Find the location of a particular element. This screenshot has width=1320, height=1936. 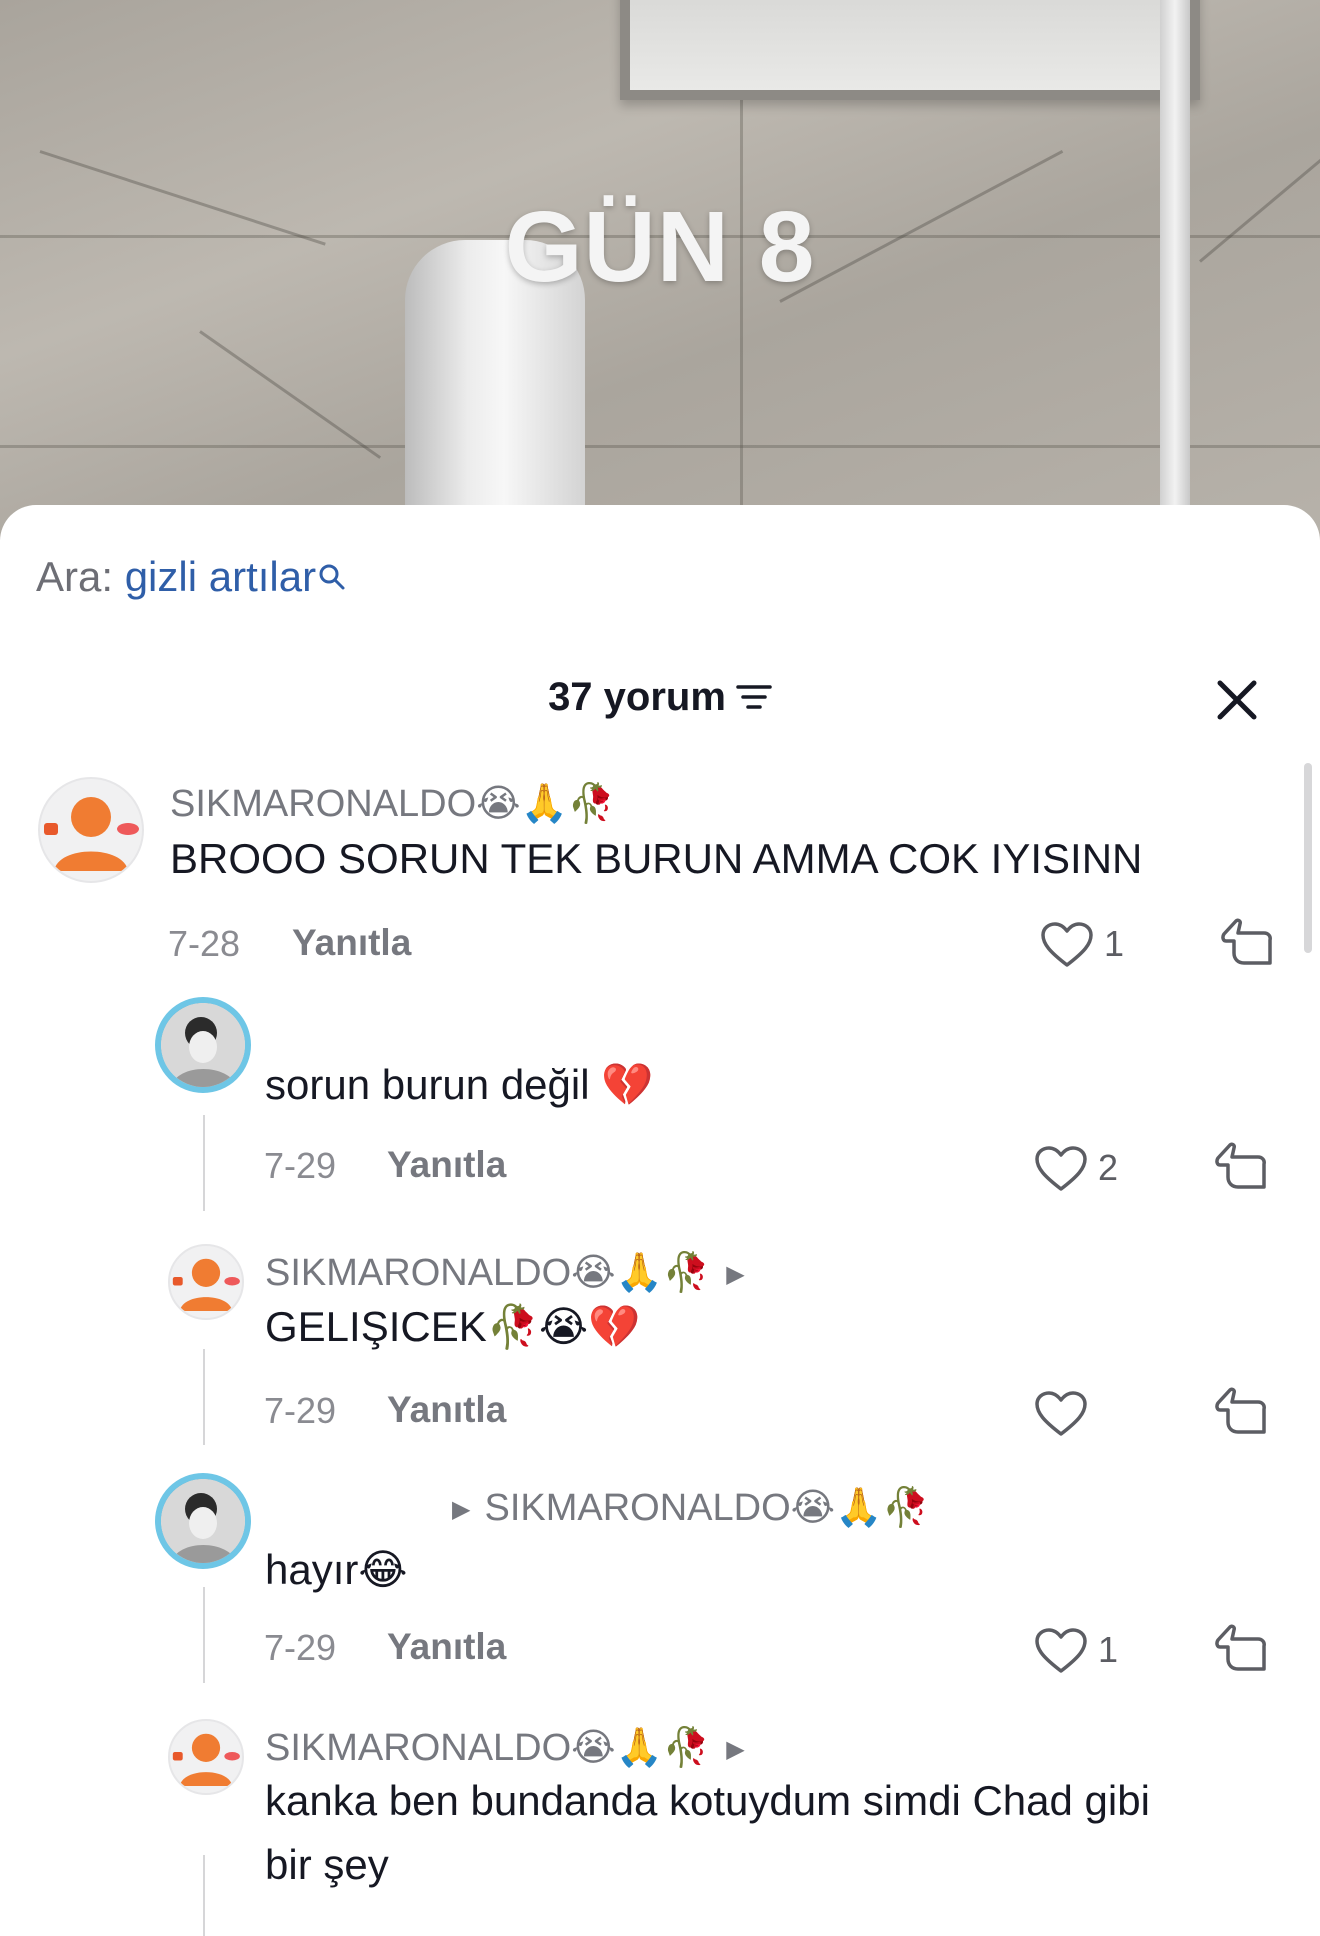

reply-text: sorun burun değil 💔 is located at coordinates (459, 1084).